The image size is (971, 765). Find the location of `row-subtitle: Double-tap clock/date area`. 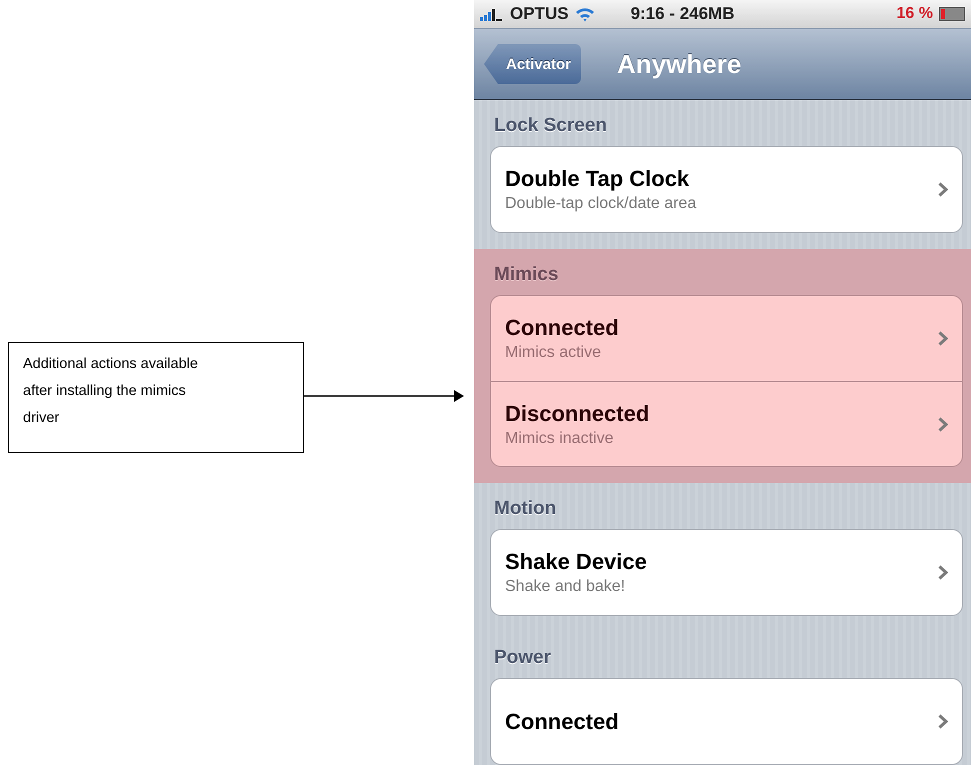

row-subtitle: Double-tap clock/date area is located at coordinates (601, 204).